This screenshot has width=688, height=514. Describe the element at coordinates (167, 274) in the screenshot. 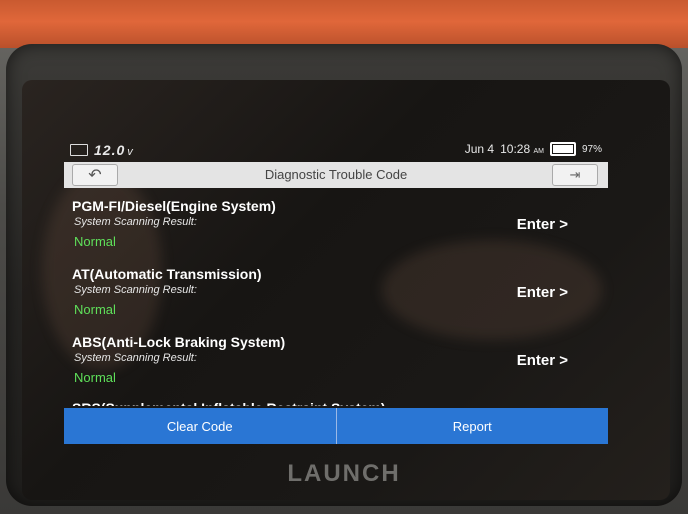

I see `system-name: AT(Automatic Transmission)` at that location.